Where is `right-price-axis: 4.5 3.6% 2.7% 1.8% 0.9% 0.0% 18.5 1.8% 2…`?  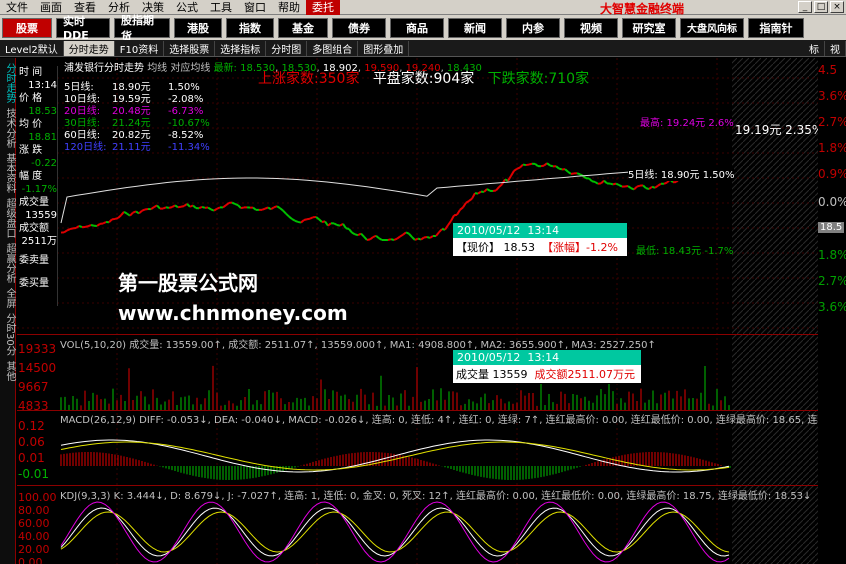 right-price-axis: 4.5 3.6% 2.7% 1.8% 0.9% 0.0% 18.5 1.8% 2… is located at coordinates (832, 311).